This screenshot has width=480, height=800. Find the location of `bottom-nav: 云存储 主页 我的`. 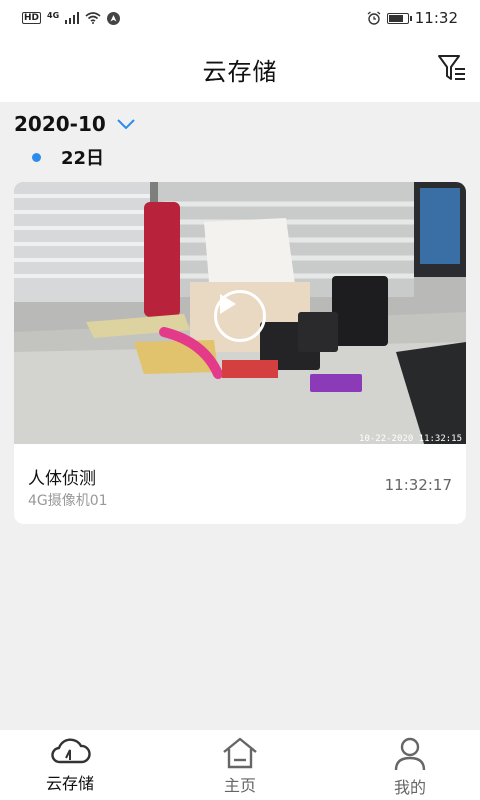

bottom-nav: 云存储 主页 我的 is located at coordinates (240, 765).